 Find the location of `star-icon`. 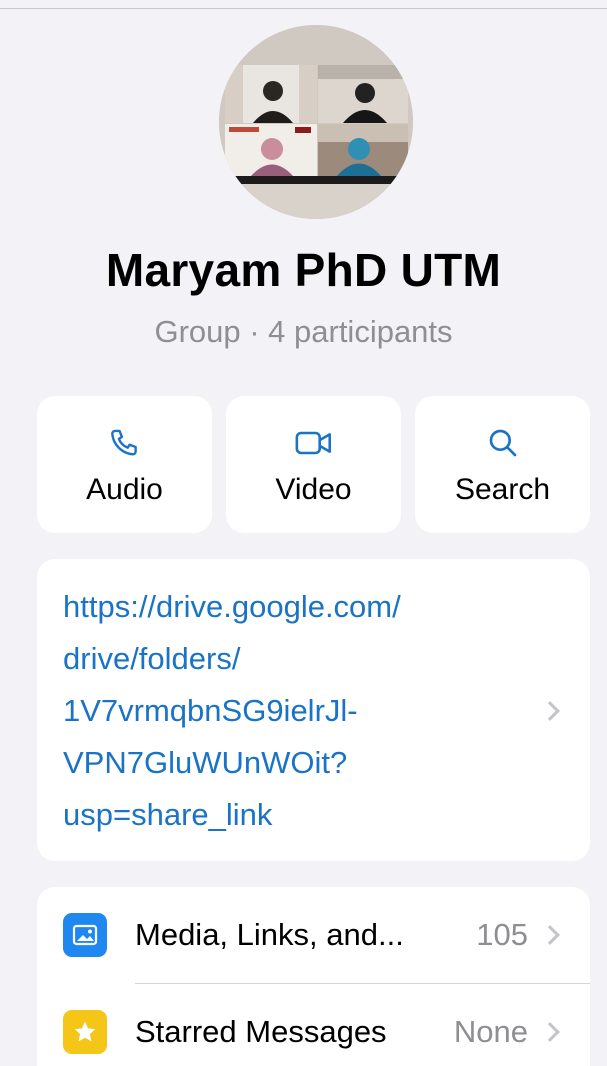

star-icon is located at coordinates (85, 1032).